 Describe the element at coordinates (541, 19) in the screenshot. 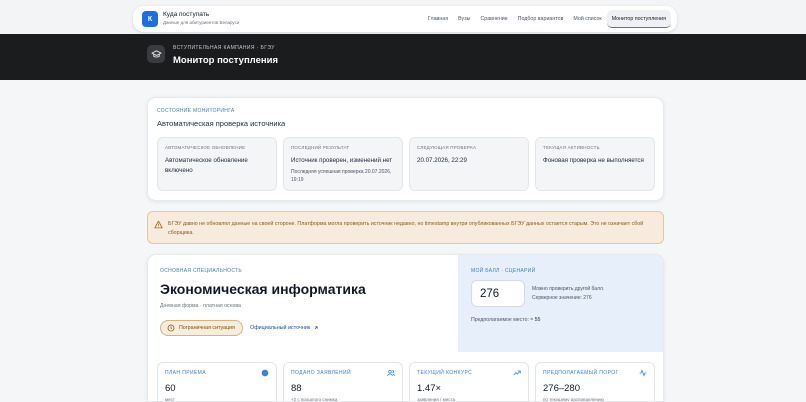

I see `nav-link-matching: Подбор вариантов` at that location.